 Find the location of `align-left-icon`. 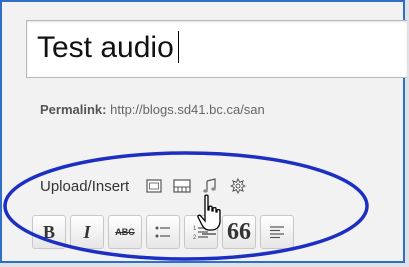

align-left-icon is located at coordinates (277, 232).